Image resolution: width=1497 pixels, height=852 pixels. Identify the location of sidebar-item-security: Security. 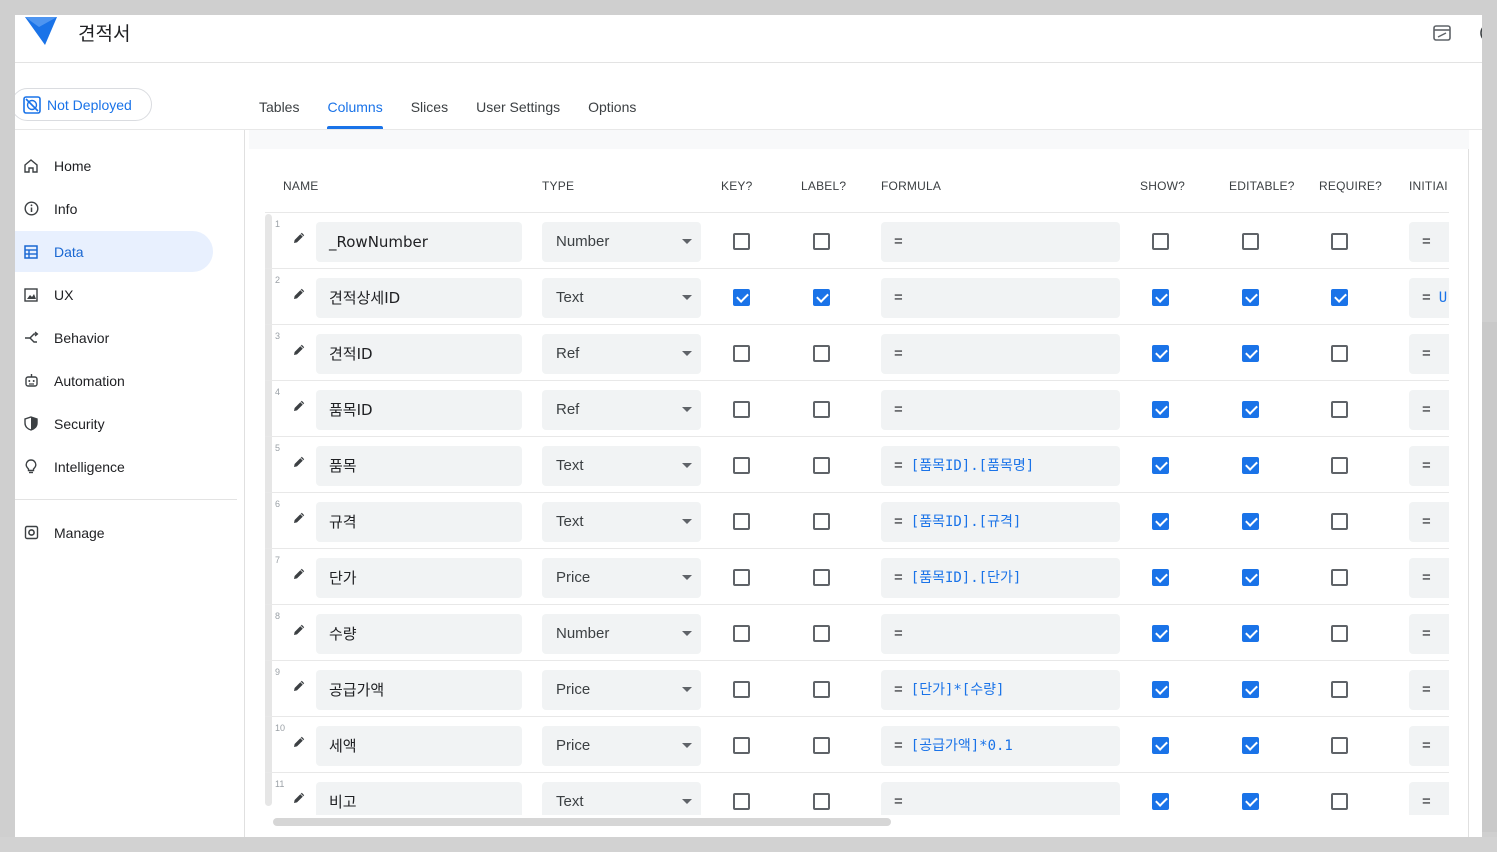
(130, 423).